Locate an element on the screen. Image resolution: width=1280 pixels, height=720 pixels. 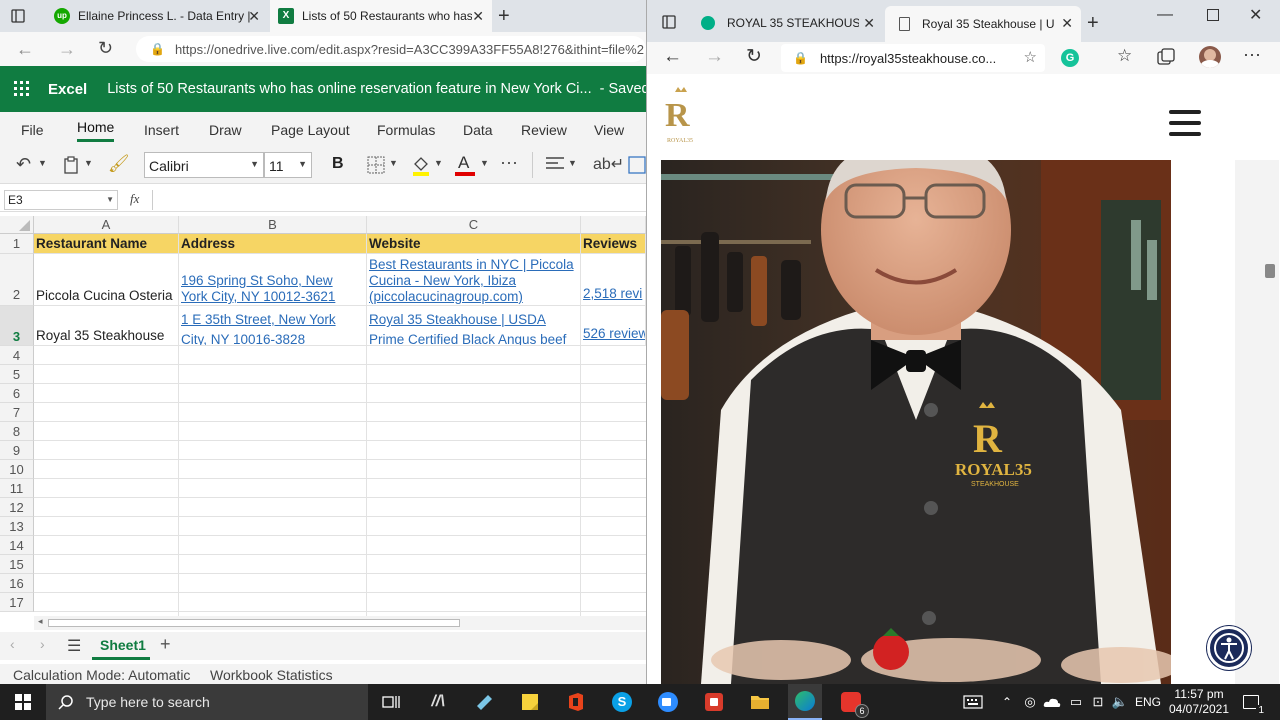
header-cell-restaurant-name: Restaurant Name is located at coordinates (106, 244).